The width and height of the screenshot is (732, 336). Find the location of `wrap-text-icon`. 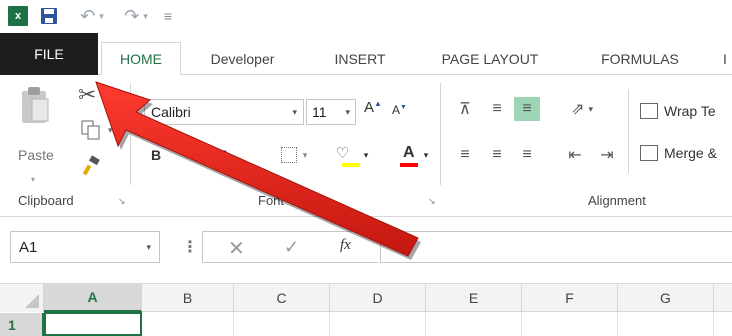

wrap-text-icon is located at coordinates (649, 111).